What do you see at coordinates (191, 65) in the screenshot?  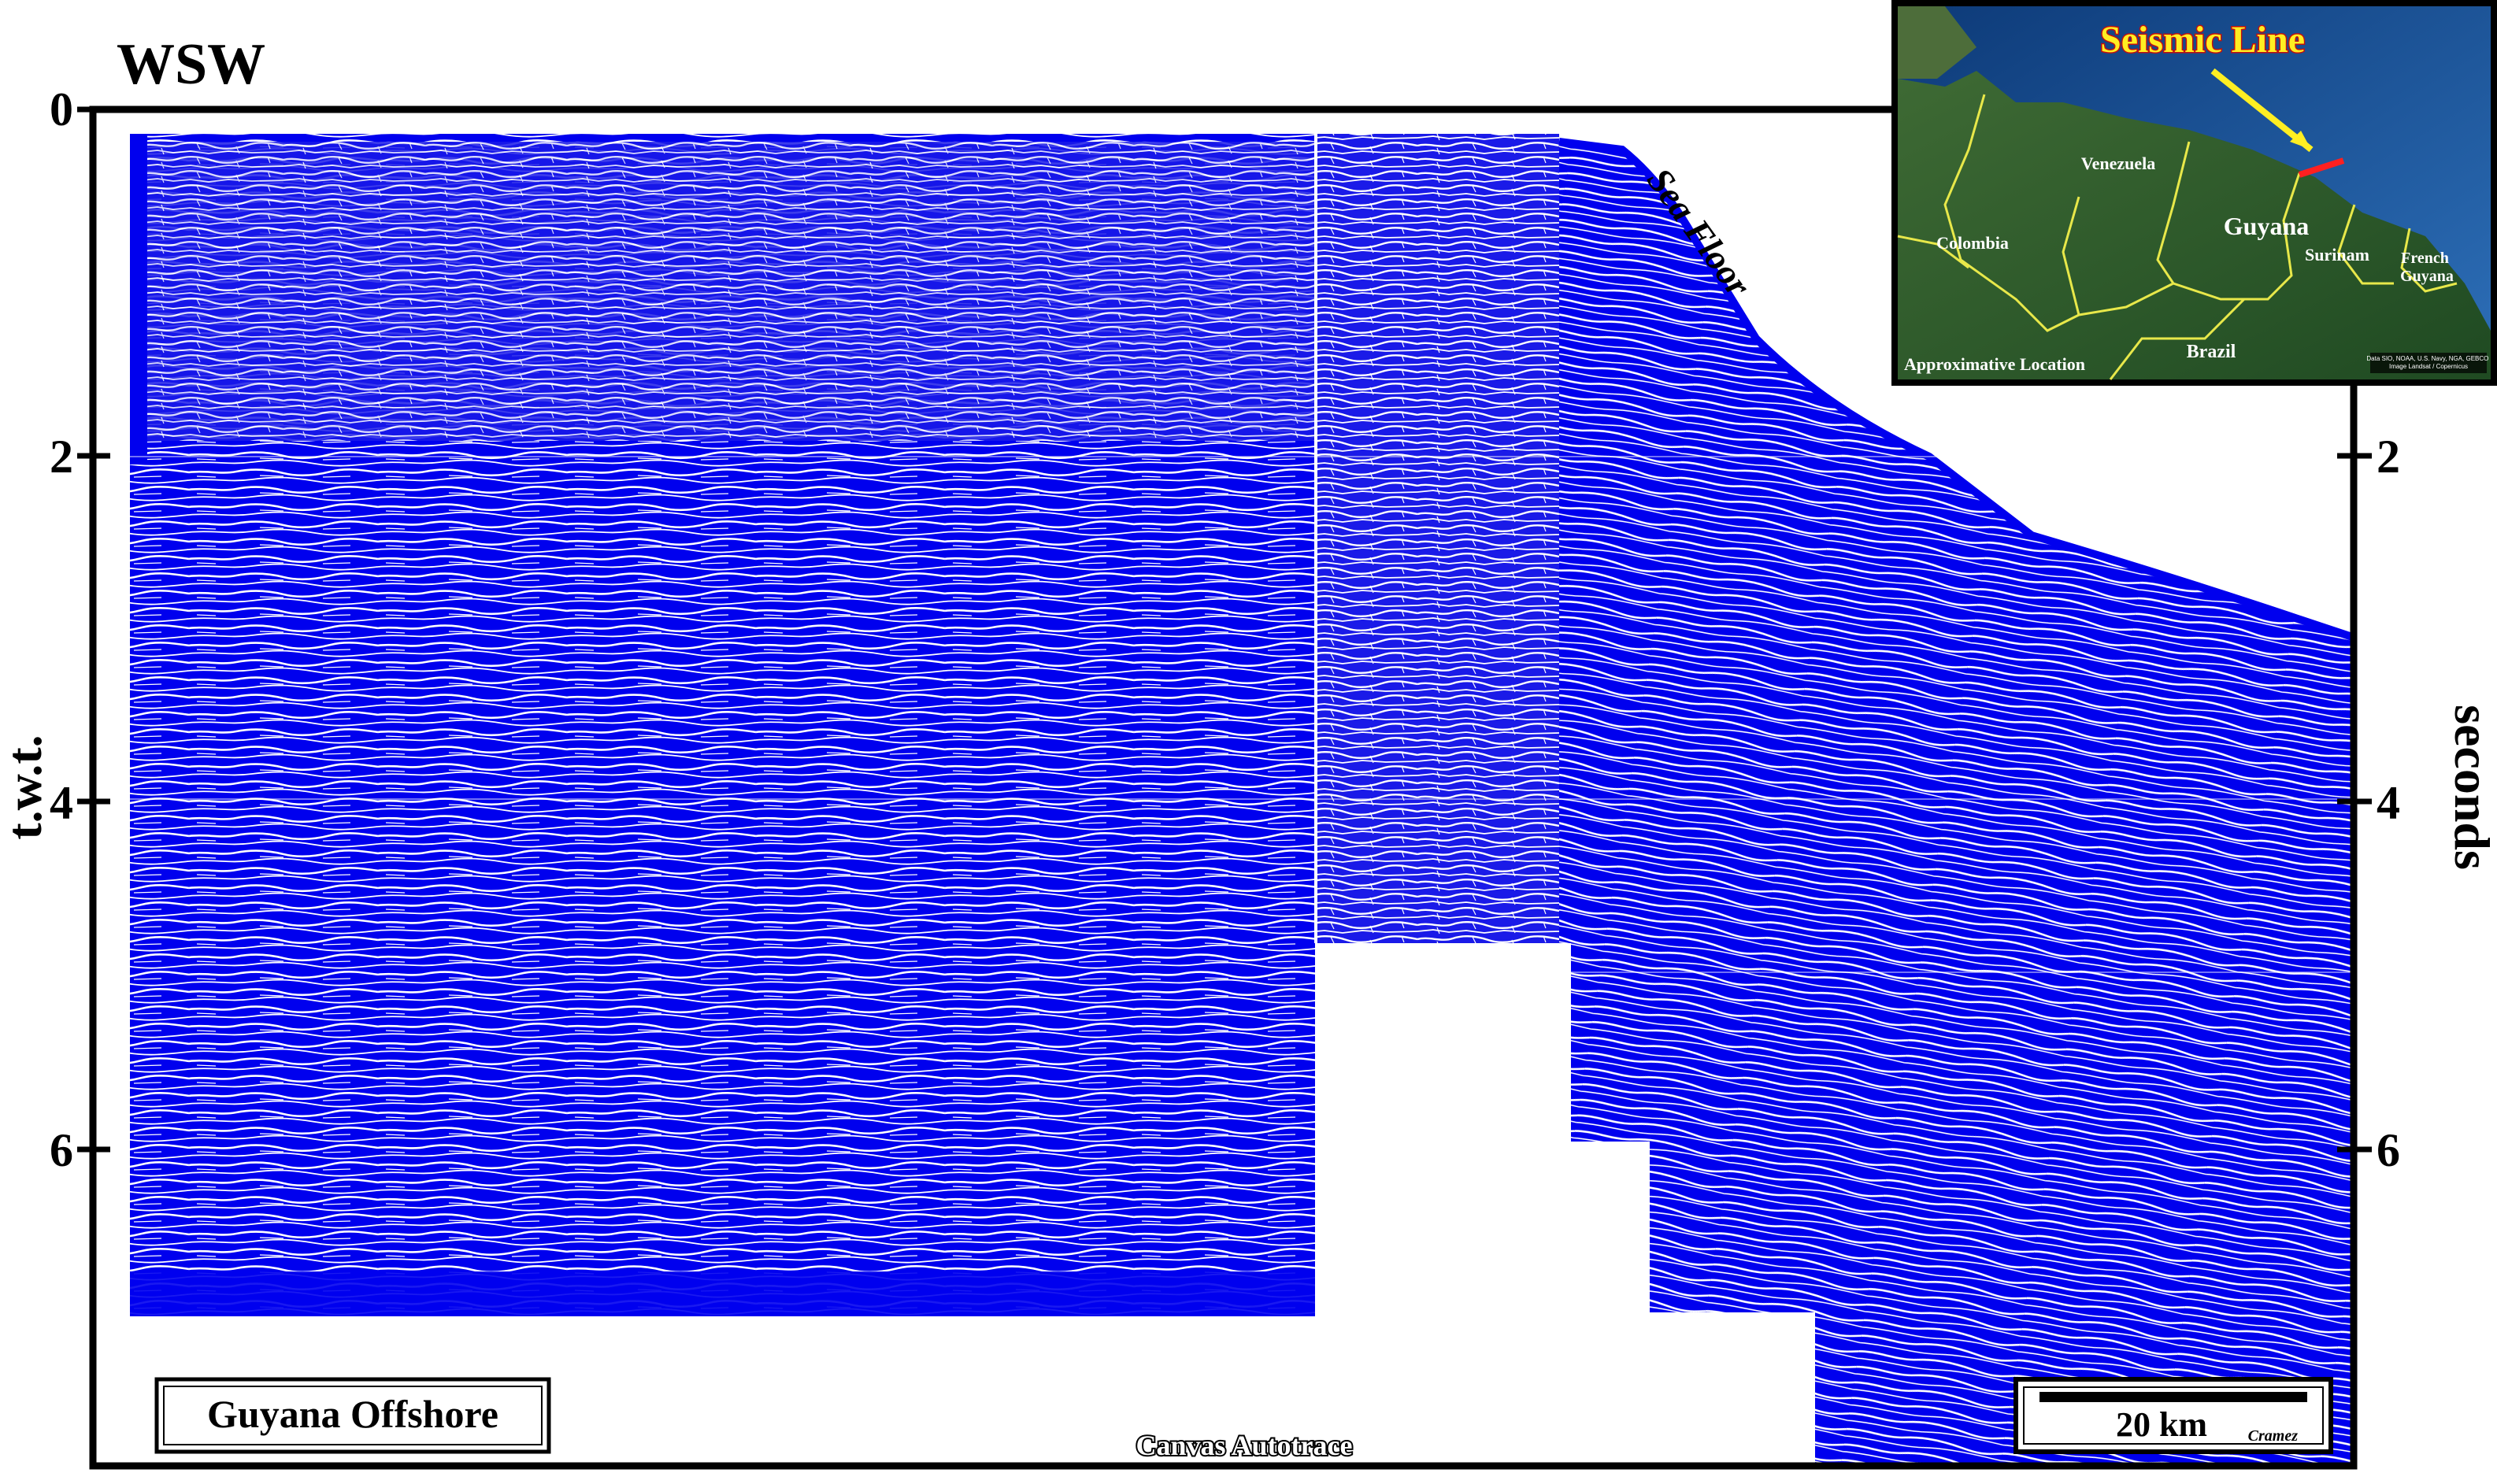 I see `direction-label: WSW` at bounding box center [191, 65].